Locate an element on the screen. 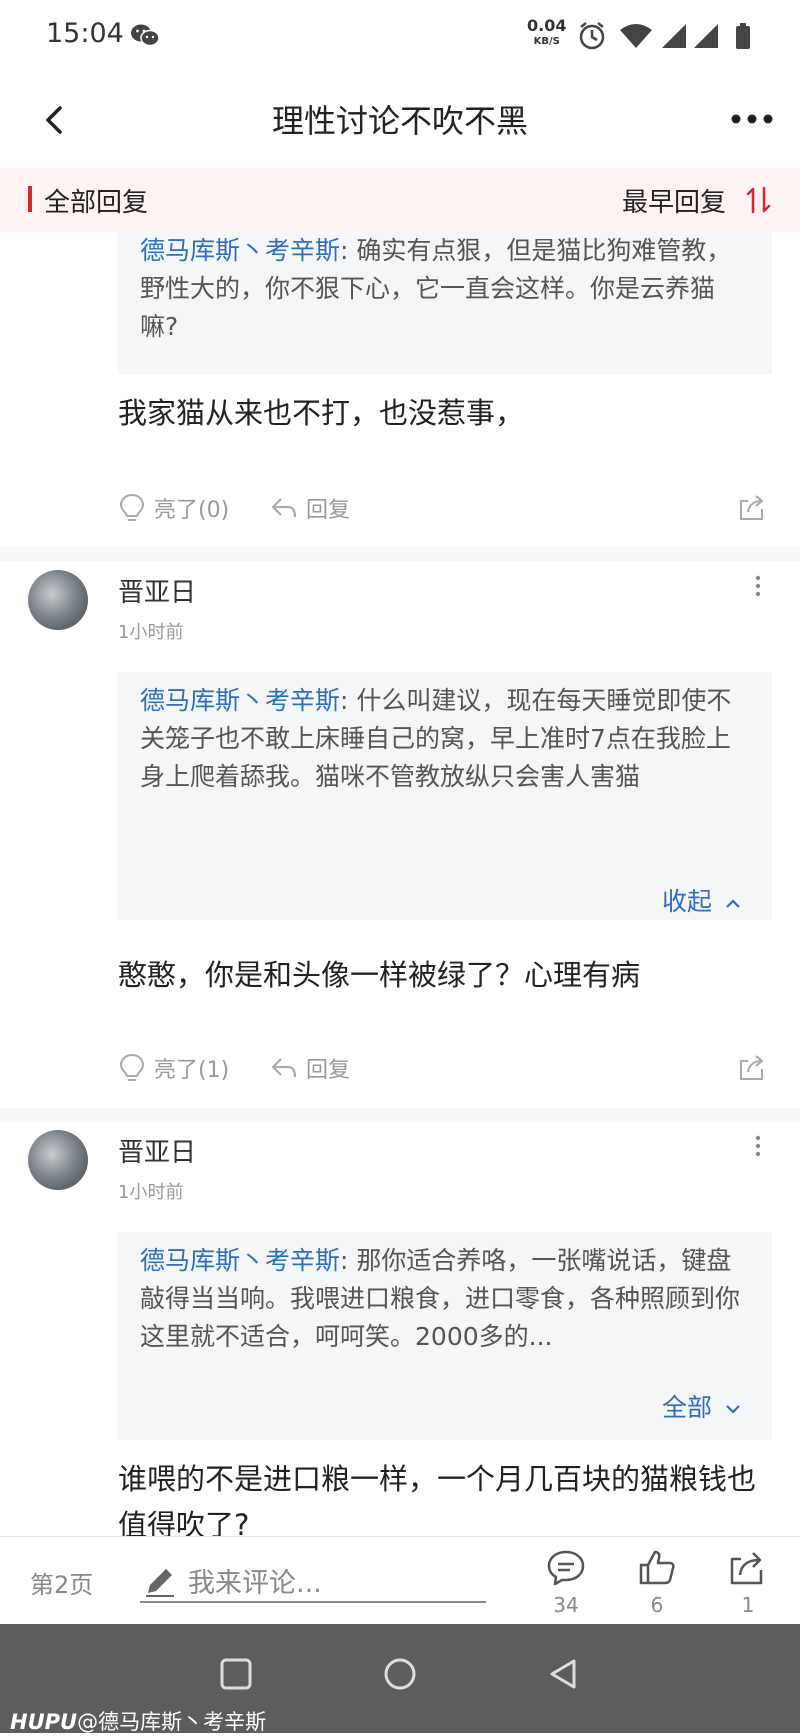 This screenshot has height=1736, width=800. reply-actions: 亮了(0) 回复 is located at coordinates (443, 512).